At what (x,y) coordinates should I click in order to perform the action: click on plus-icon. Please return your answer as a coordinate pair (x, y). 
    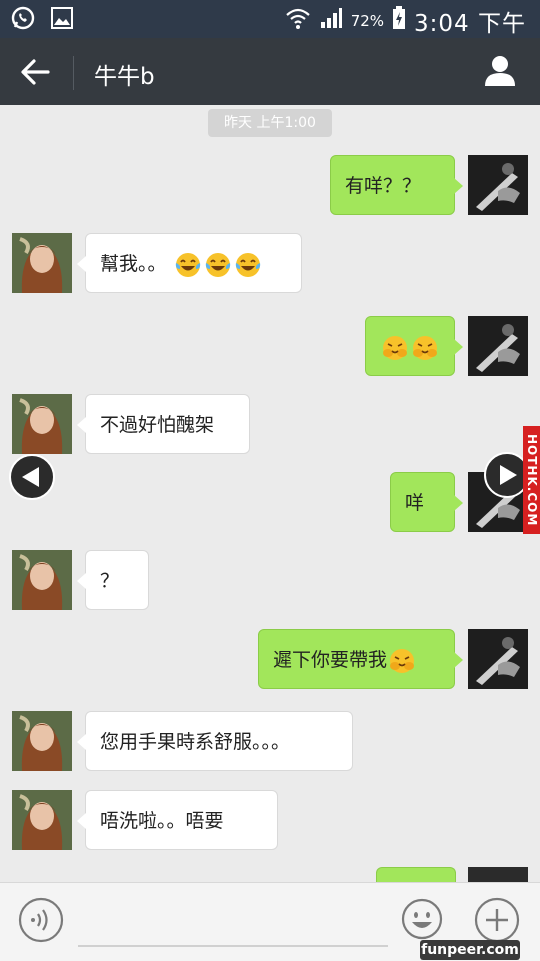
    Looking at the image, I should click on (497, 920).